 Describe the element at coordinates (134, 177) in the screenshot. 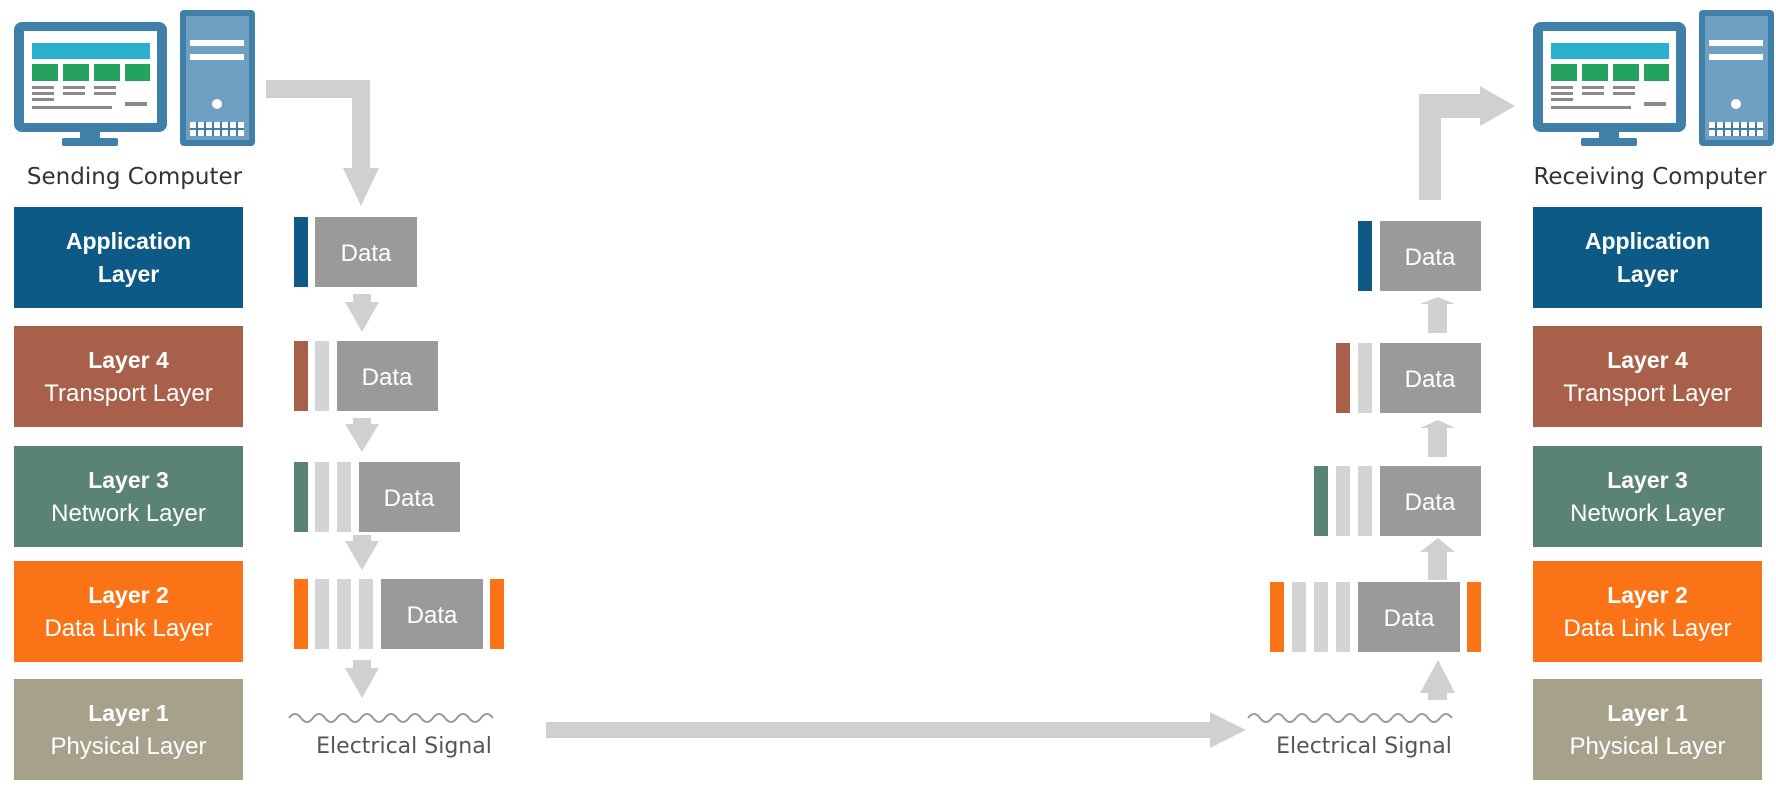

I see `sending-computer-label: Sending Computer` at that location.